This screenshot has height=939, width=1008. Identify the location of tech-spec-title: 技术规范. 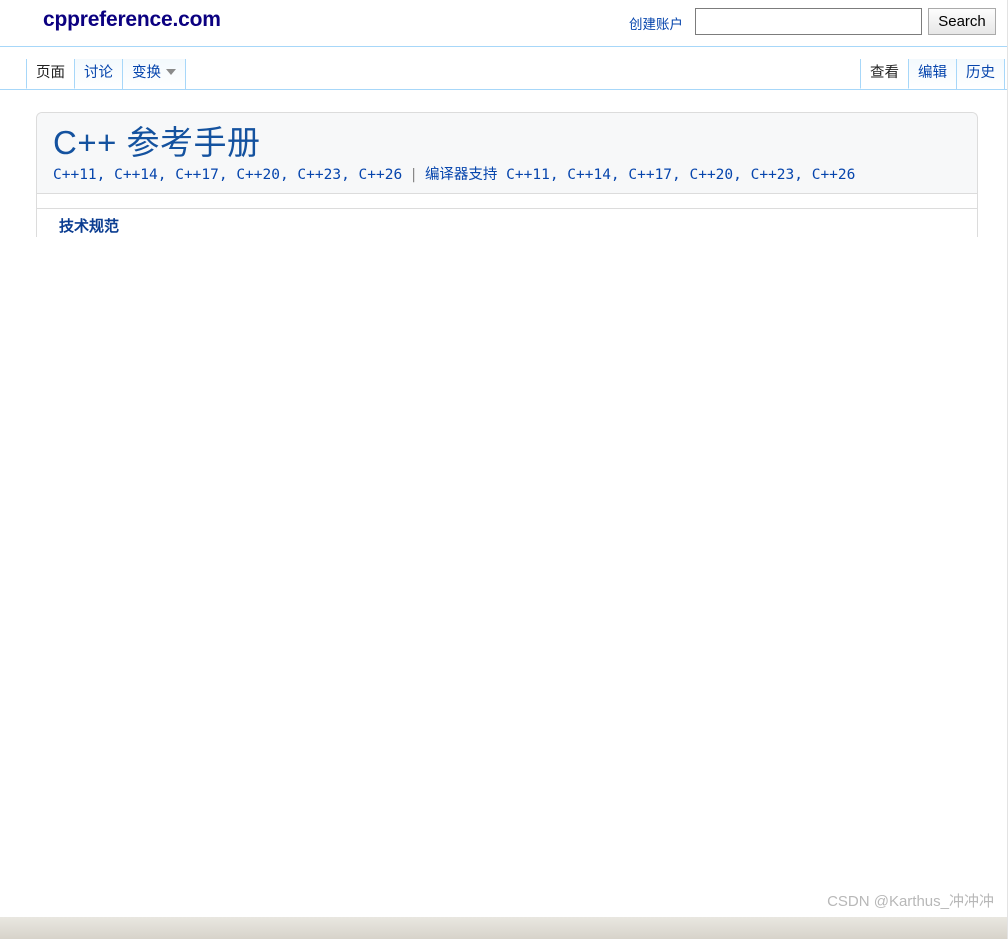
(89, 226).